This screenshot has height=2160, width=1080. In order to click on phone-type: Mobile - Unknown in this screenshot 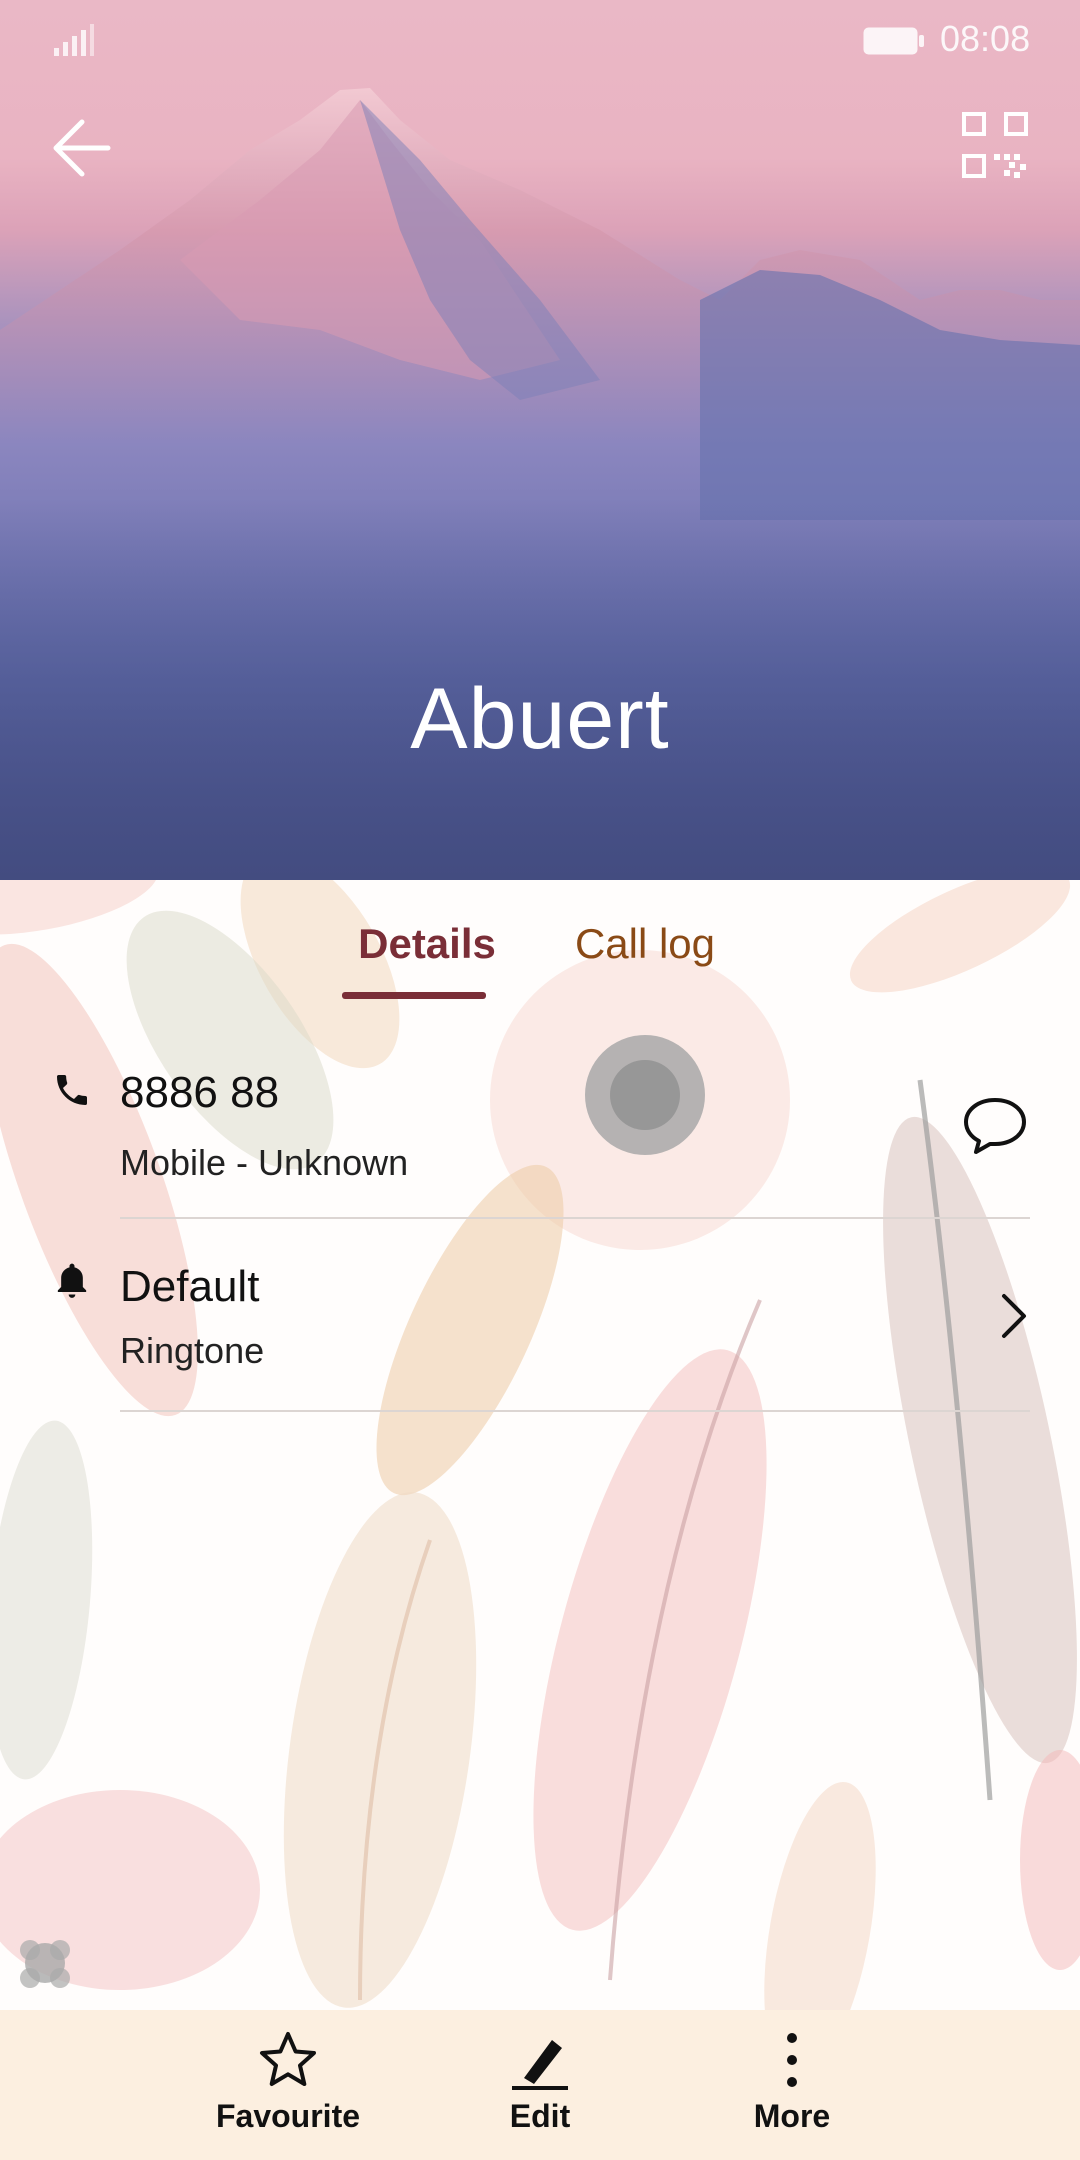, I will do `click(264, 1162)`.